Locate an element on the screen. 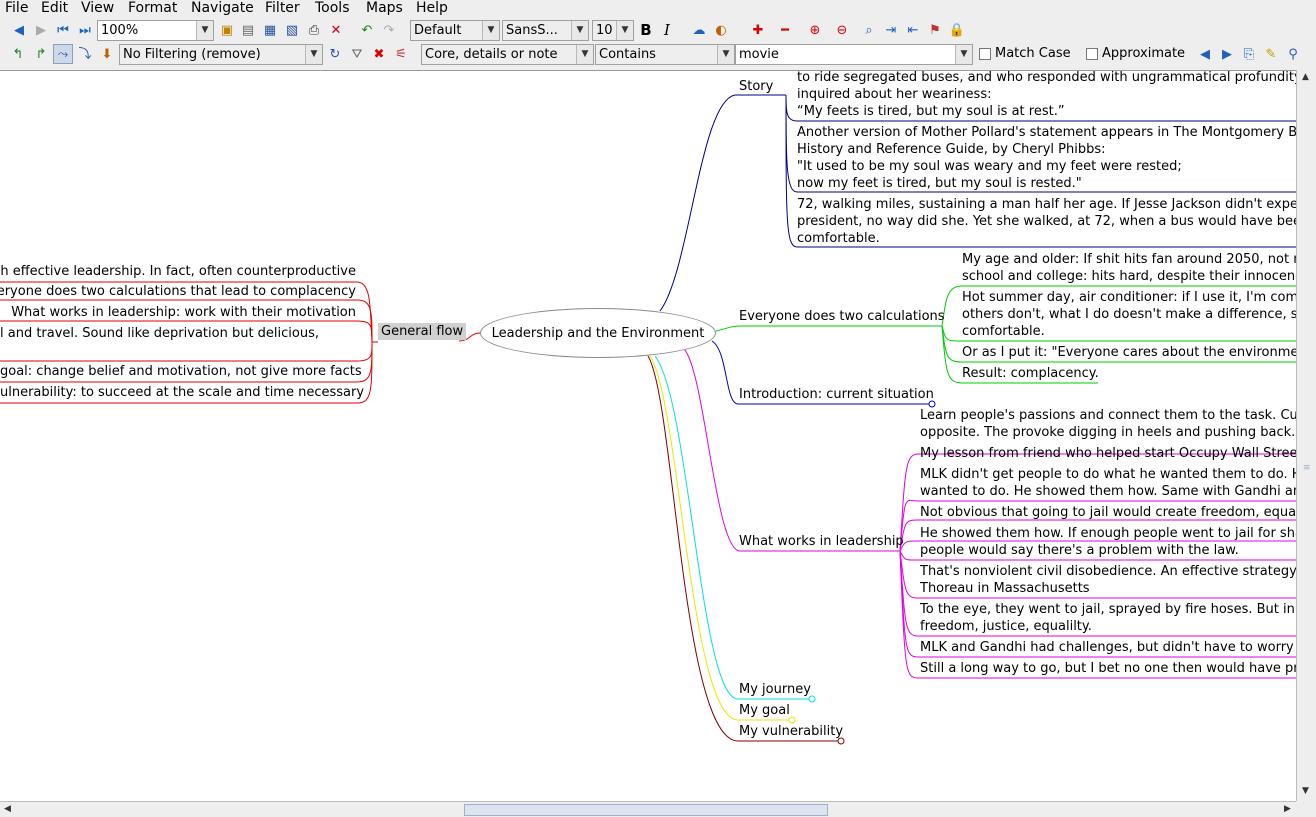  scroll-right-icon: ▶ is located at coordinates (1287, 809).